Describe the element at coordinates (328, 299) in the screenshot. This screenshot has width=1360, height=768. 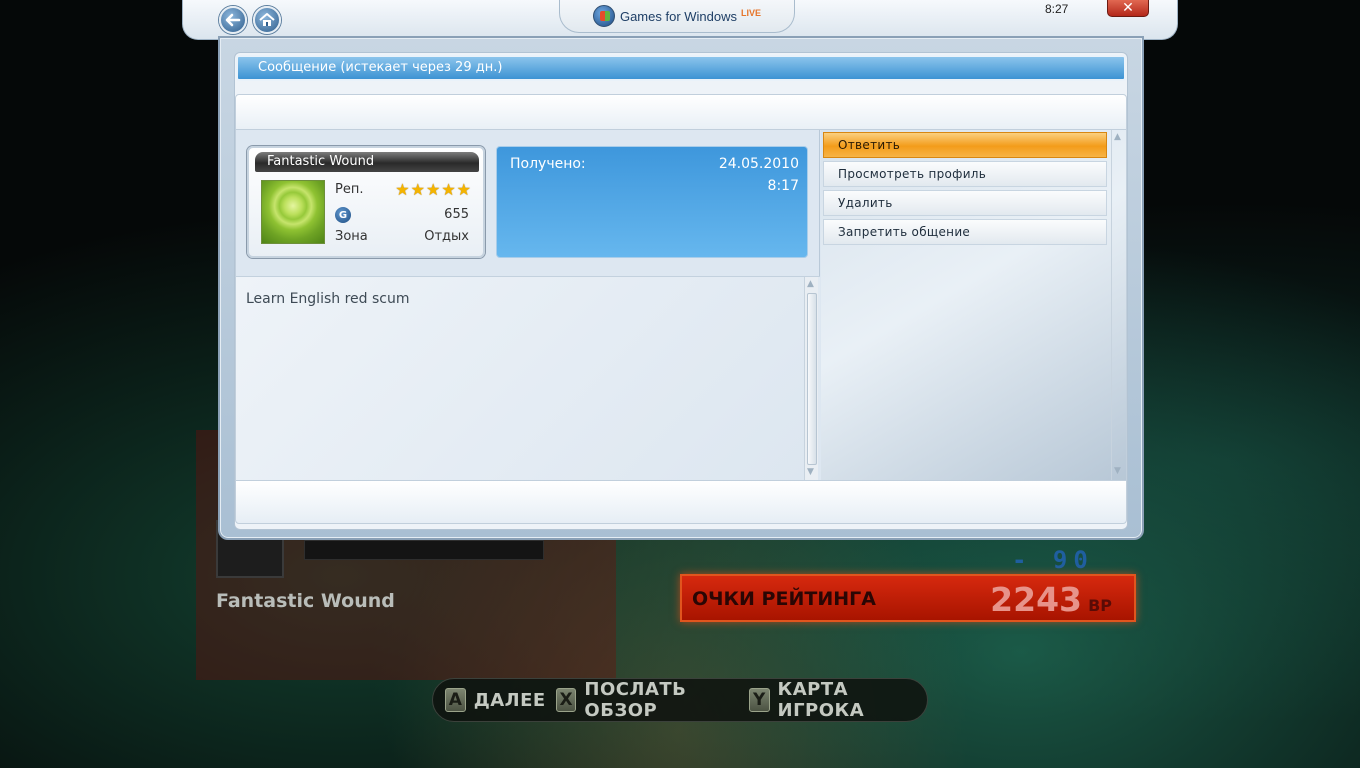
I see `message-body: Learn English red scum` at that location.